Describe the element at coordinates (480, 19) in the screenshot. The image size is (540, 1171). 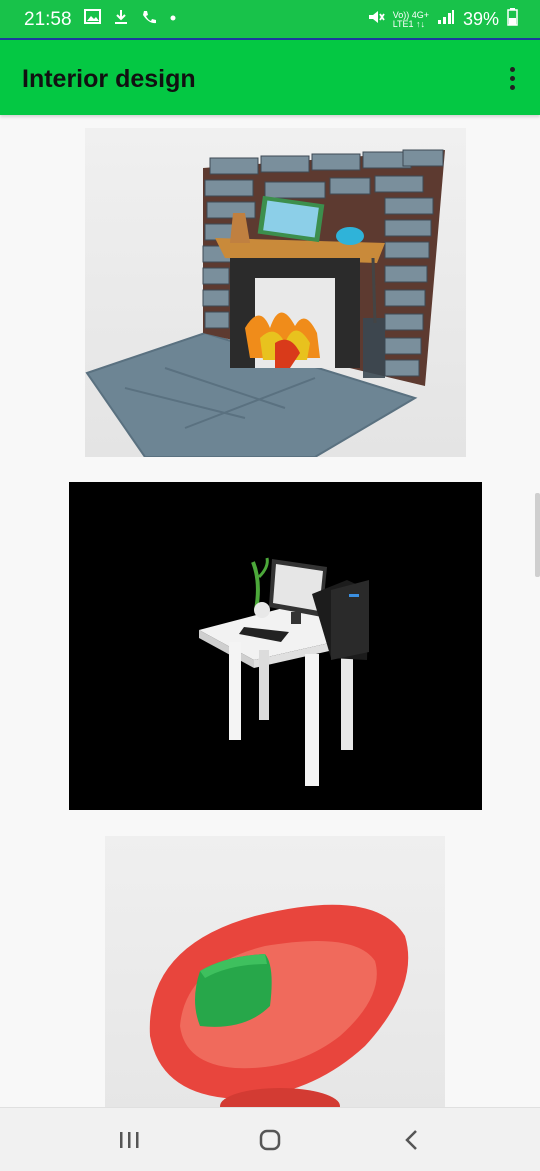
I see `battery-level: 39%` at that location.